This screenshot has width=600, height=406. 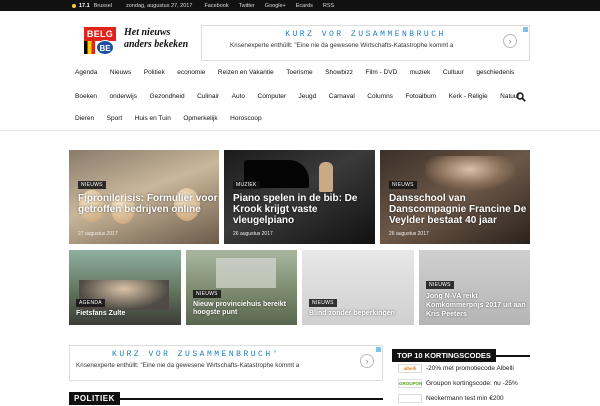 I want to click on ad-title: KURZ VOR ZUSAMMENBRUCH, so click(x=365, y=34).